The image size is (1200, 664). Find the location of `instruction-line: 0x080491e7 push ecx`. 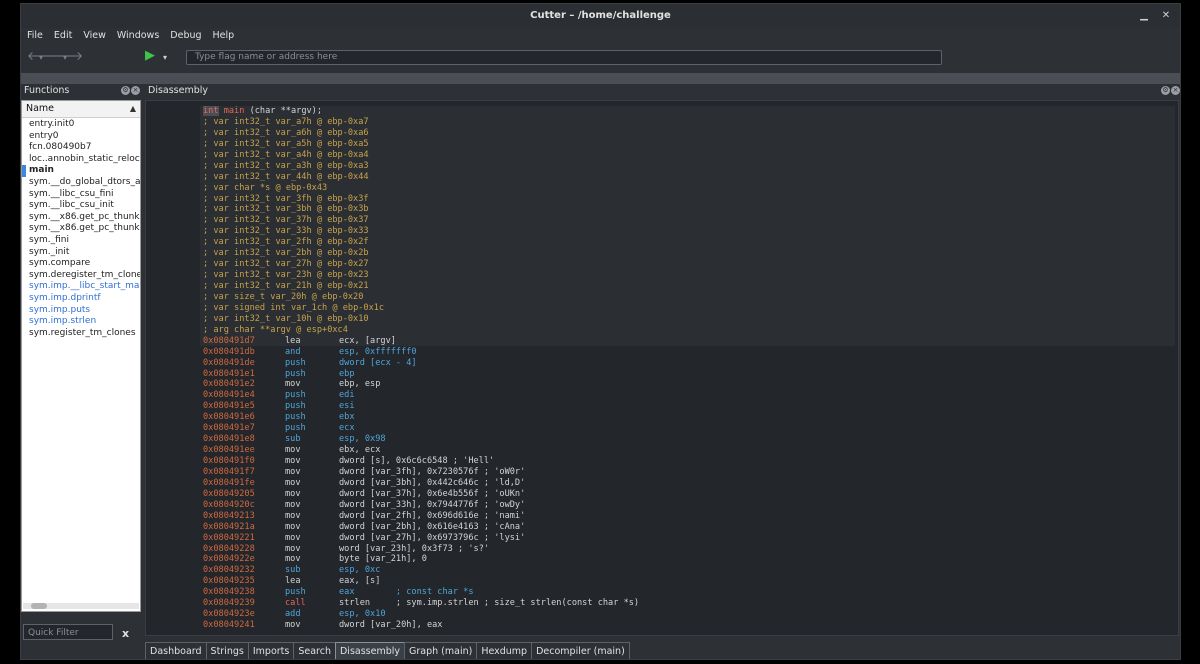

instruction-line: 0x080491e7 push ecx is located at coordinates (421, 428).